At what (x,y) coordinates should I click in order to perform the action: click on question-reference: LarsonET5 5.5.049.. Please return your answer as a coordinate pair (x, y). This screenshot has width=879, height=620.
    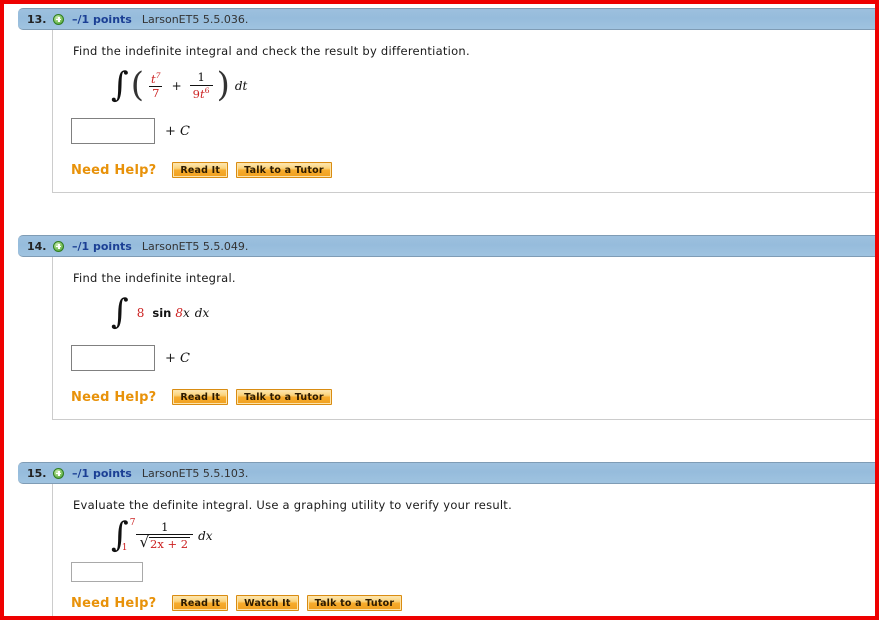
    Looking at the image, I should click on (195, 246).